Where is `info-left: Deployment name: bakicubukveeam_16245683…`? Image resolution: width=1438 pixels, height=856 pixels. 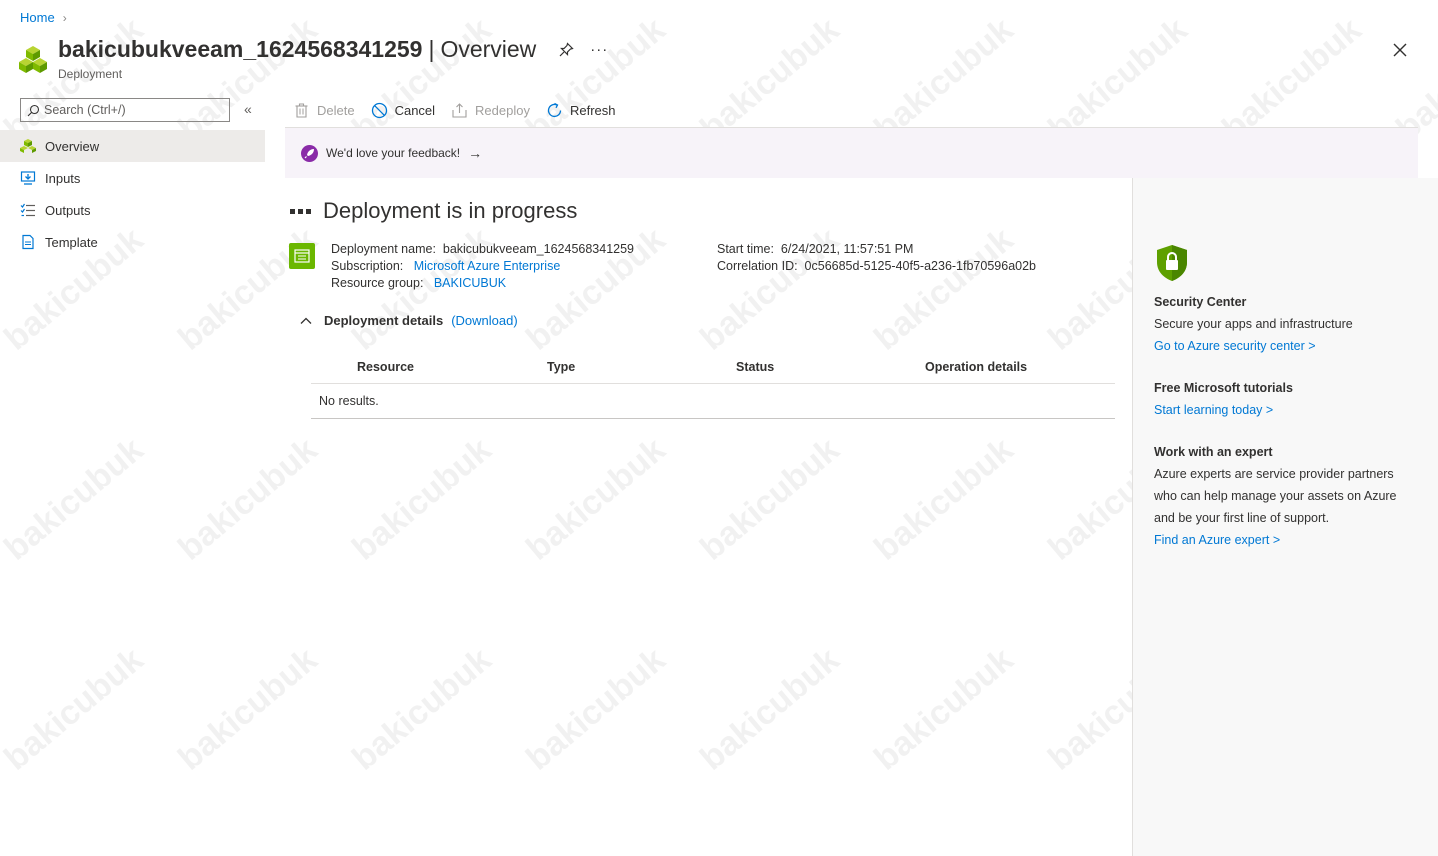
info-left: Deployment name: bakicubukveeam_16245683… is located at coordinates (482, 266).